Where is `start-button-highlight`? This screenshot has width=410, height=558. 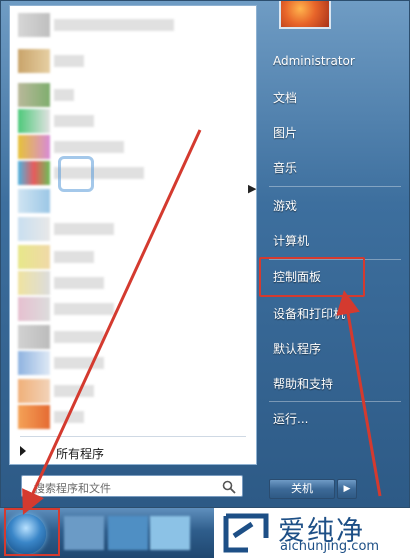 start-button-highlight is located at coordinates (32, 532).